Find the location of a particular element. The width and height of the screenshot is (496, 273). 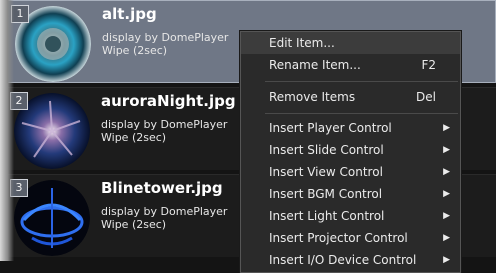

menu-item-shortcut: Del is located at coordinates (426, 97).